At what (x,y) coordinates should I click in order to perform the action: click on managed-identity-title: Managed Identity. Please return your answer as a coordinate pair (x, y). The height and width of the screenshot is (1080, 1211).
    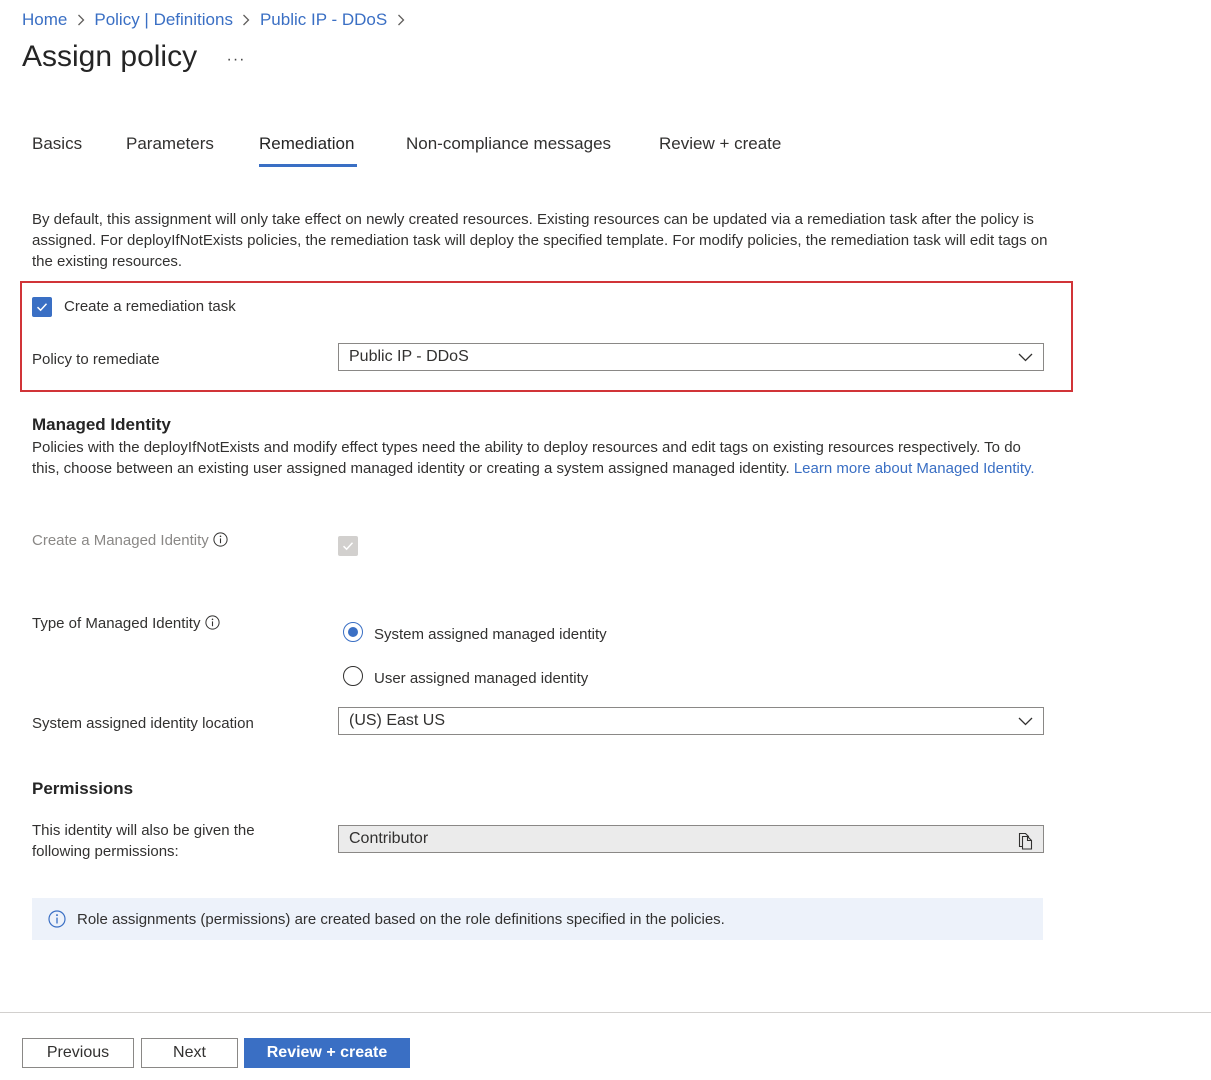
    Looking at the image, I should click on (101, 424).